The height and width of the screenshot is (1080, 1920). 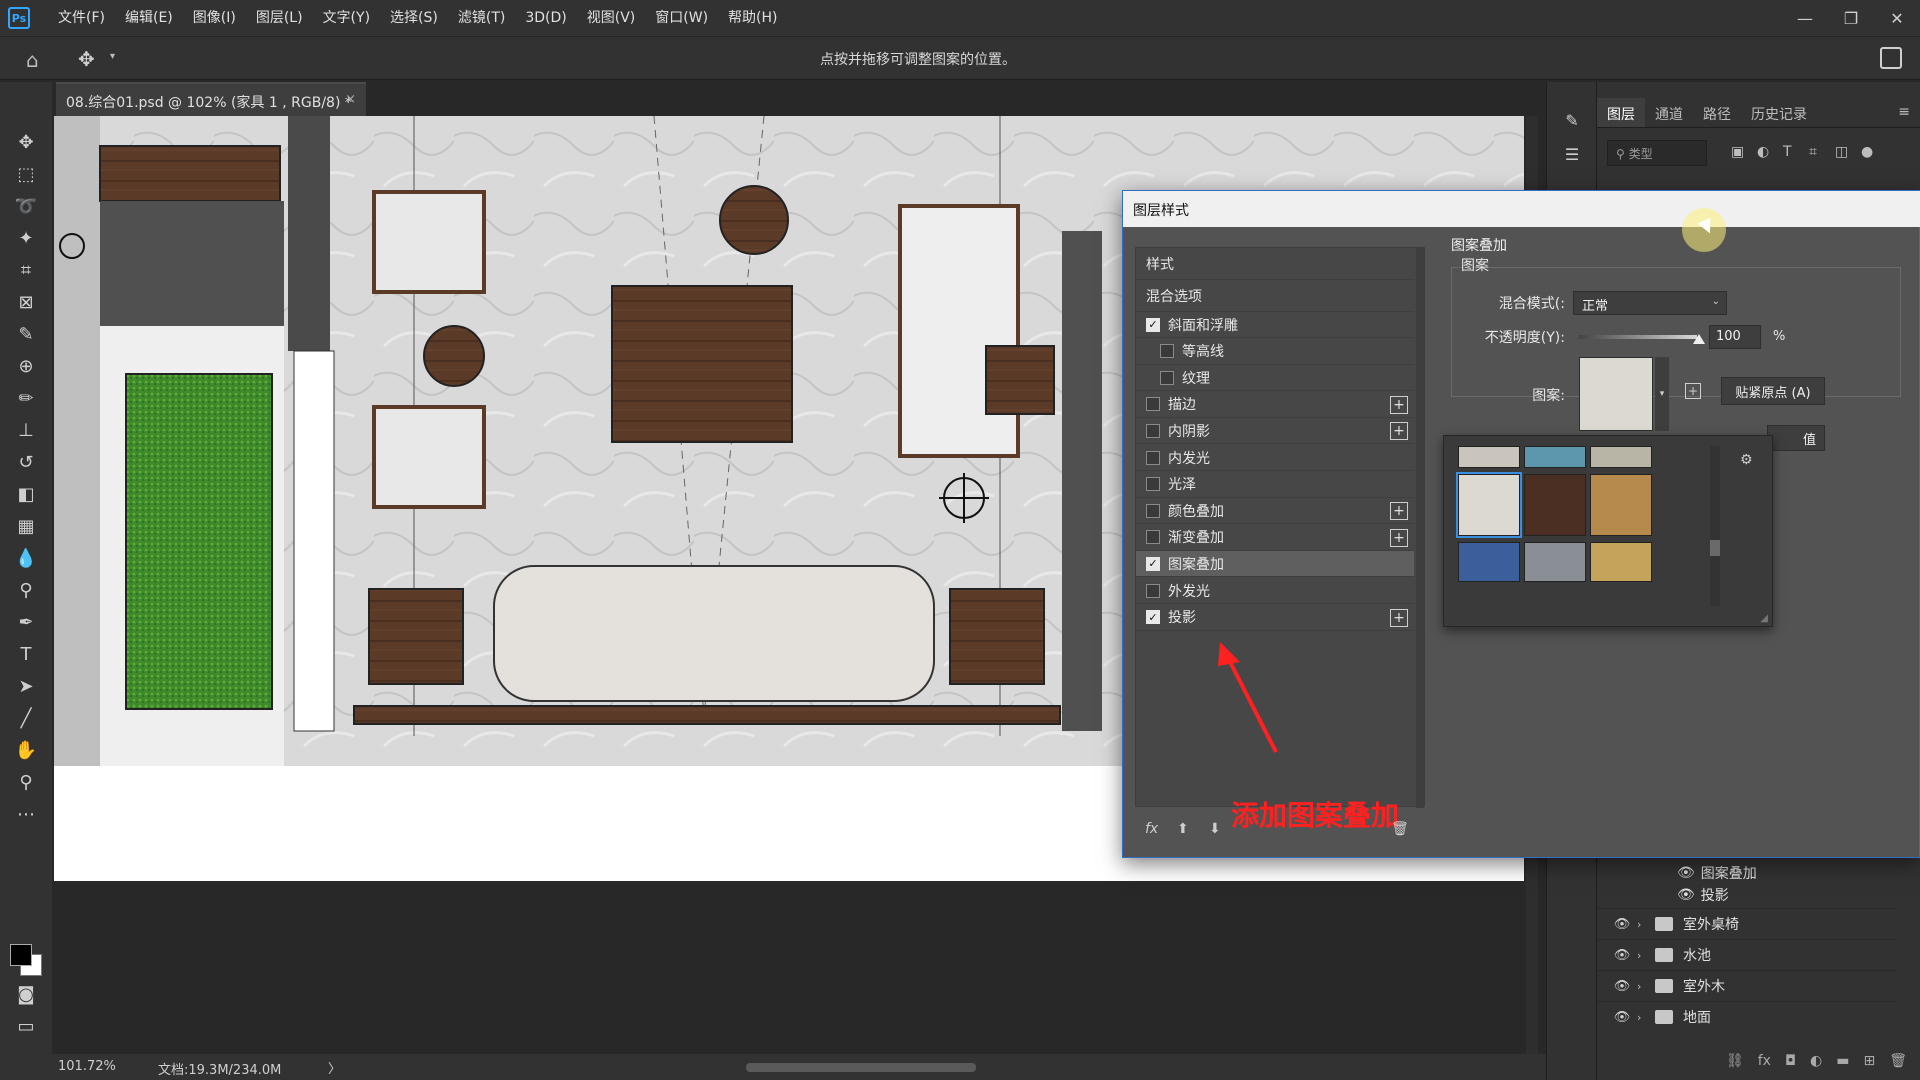 I want to click on menu-item: 编辑(E), so click(x=149, y=18).